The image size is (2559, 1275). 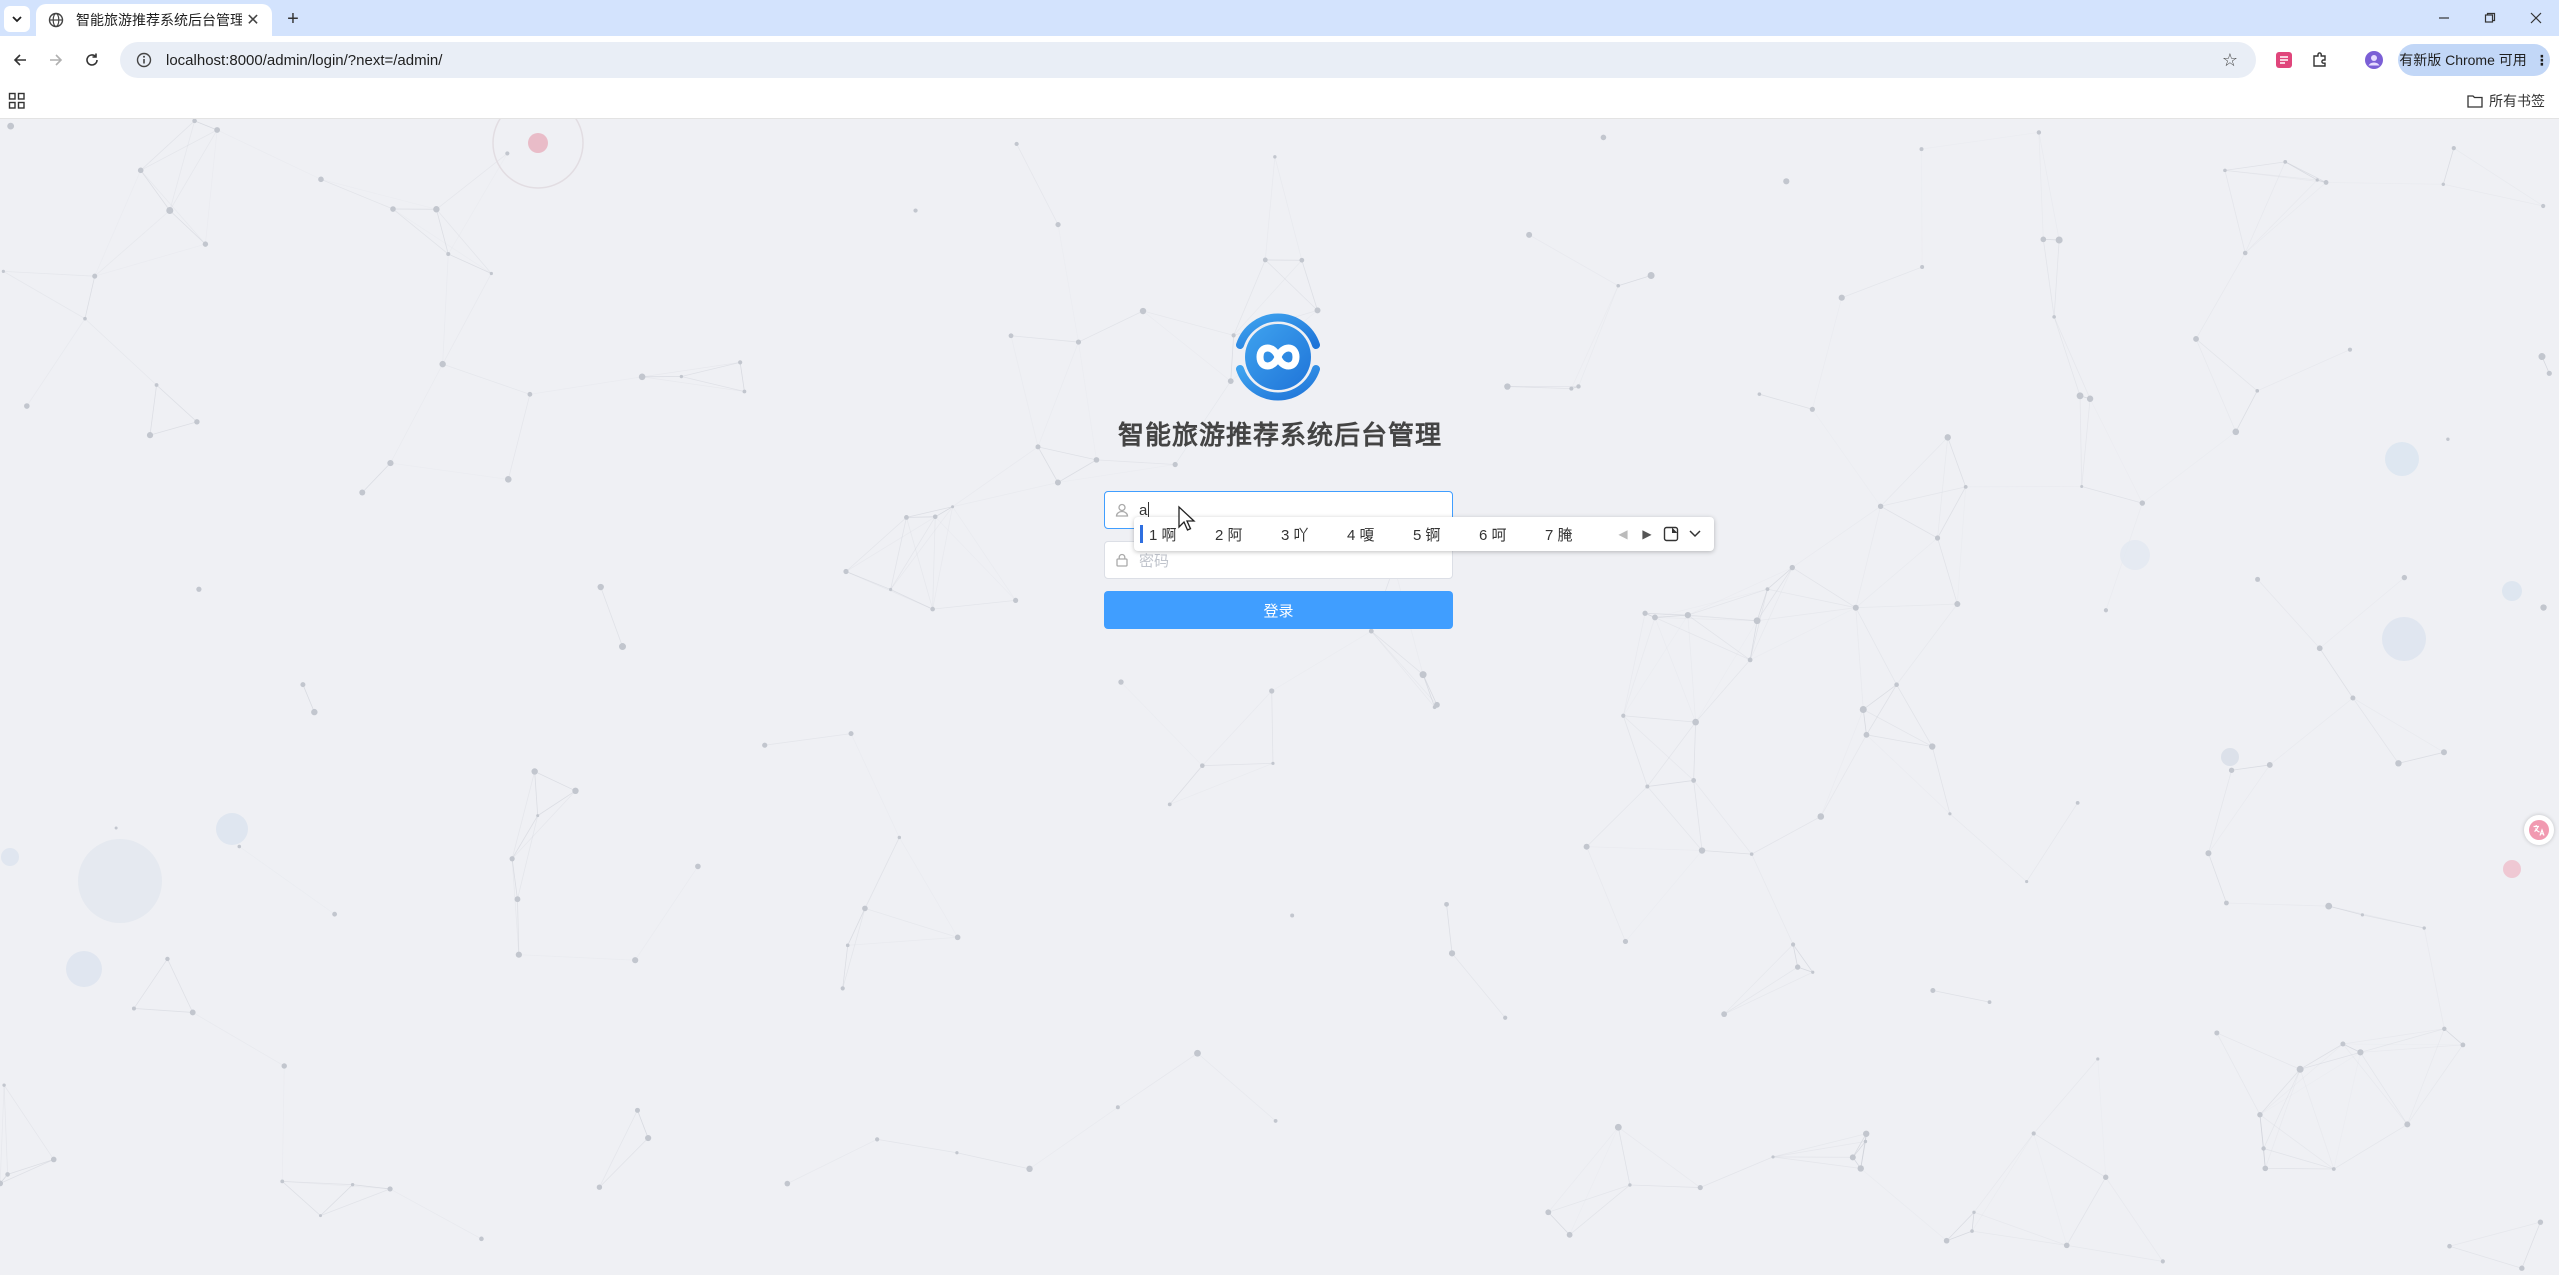 I want to click on ime-candidate: 2 阿, so click(x=1248, y=534).